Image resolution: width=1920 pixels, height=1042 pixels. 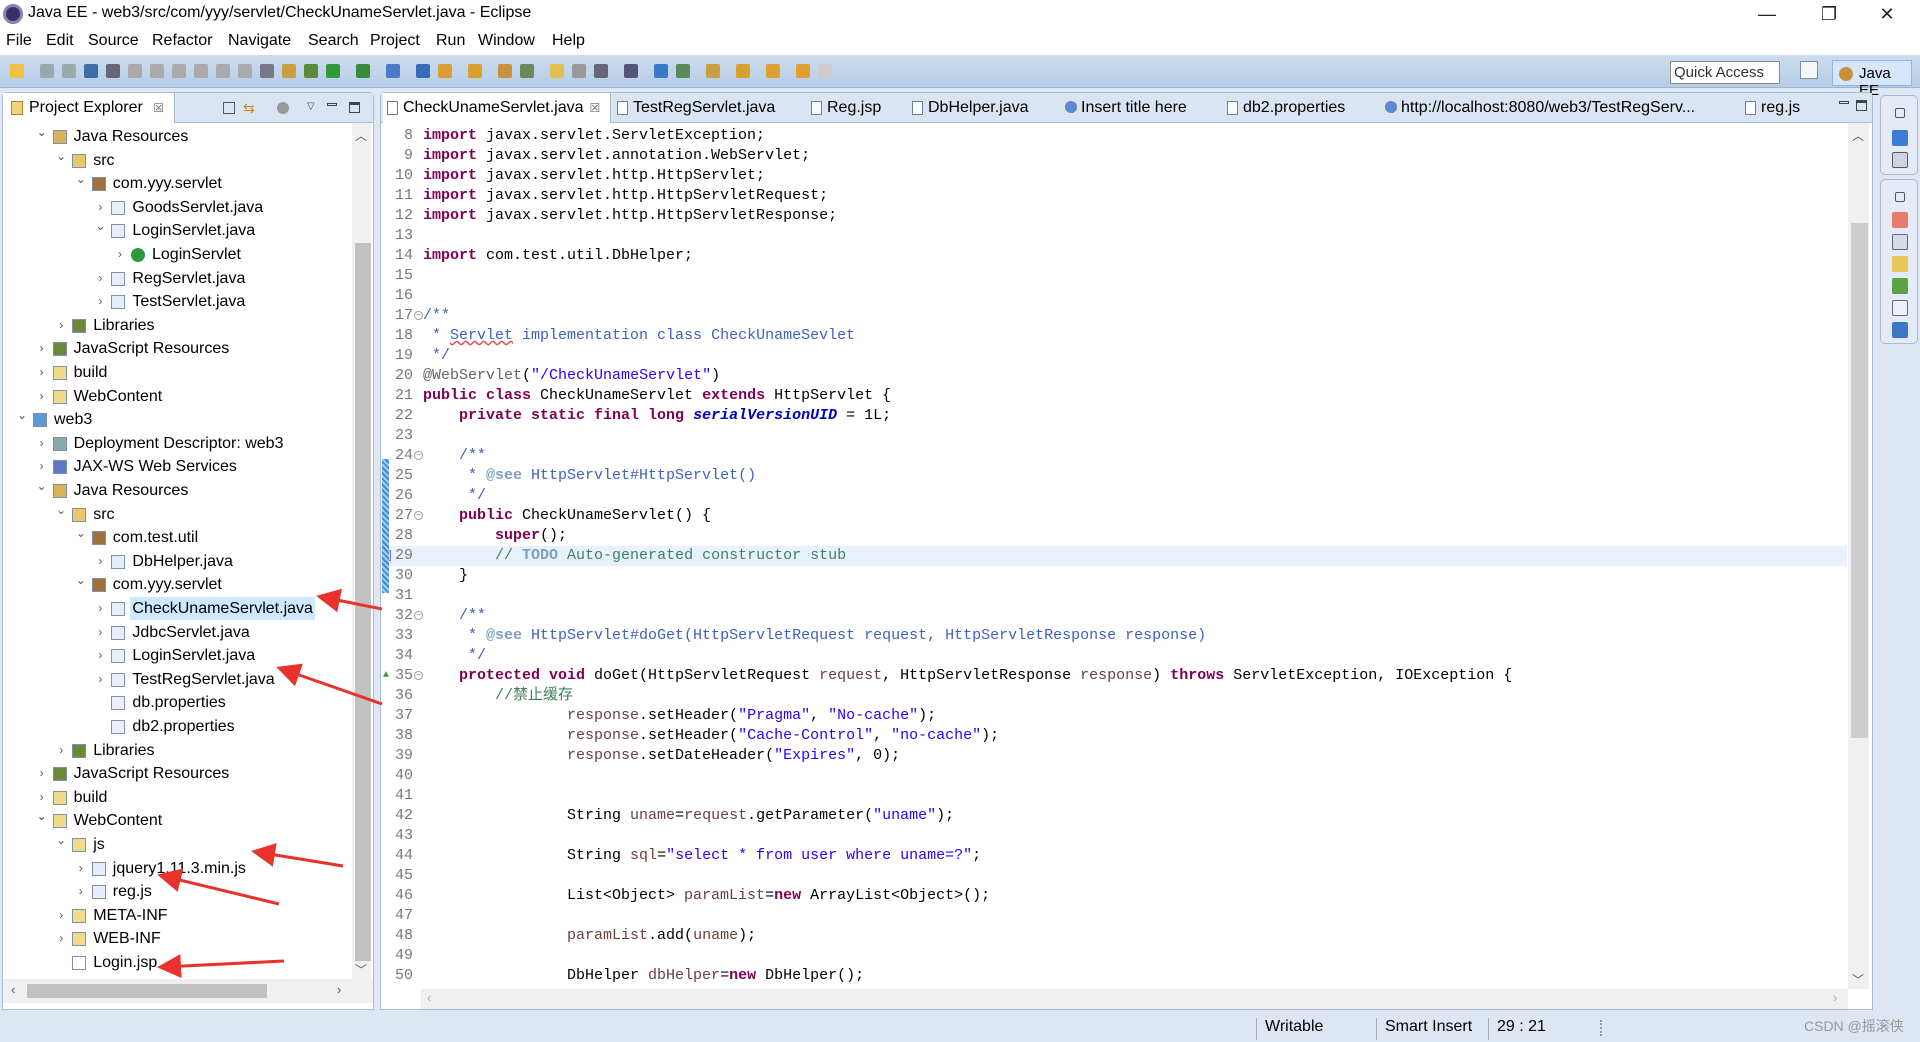 I want to click on filter-icon, so click(x=283, y=108).